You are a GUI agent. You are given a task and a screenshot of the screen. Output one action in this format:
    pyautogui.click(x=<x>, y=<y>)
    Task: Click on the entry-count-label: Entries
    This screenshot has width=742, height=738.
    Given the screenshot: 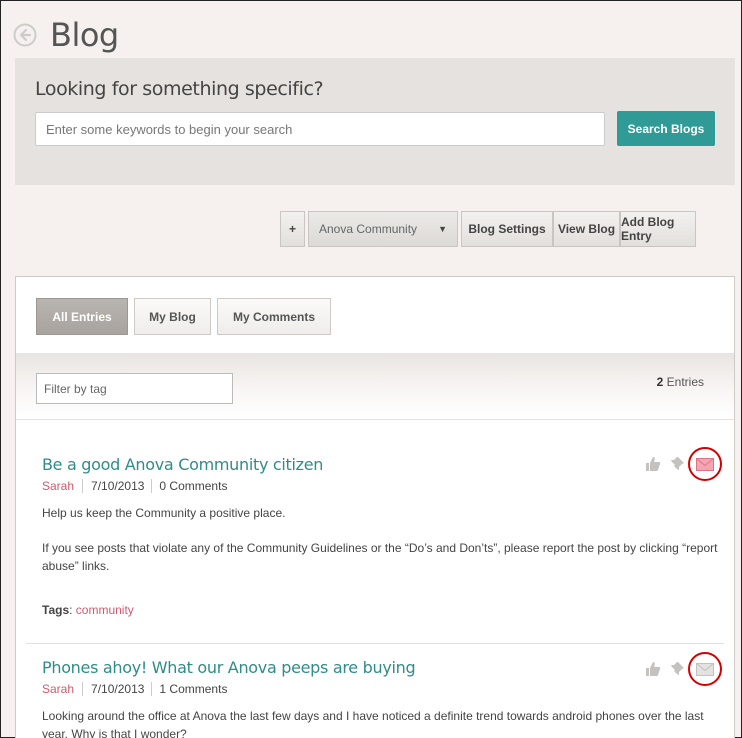 What is the action you would take?
    pyautogui.click(x=685, y=382)
    